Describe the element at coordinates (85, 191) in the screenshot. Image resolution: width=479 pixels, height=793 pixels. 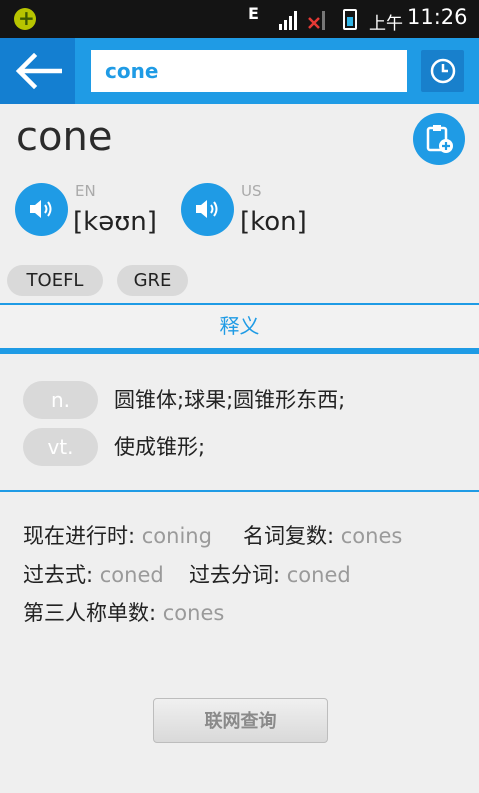
I see `pronunciation-label-en: EN` at that location.